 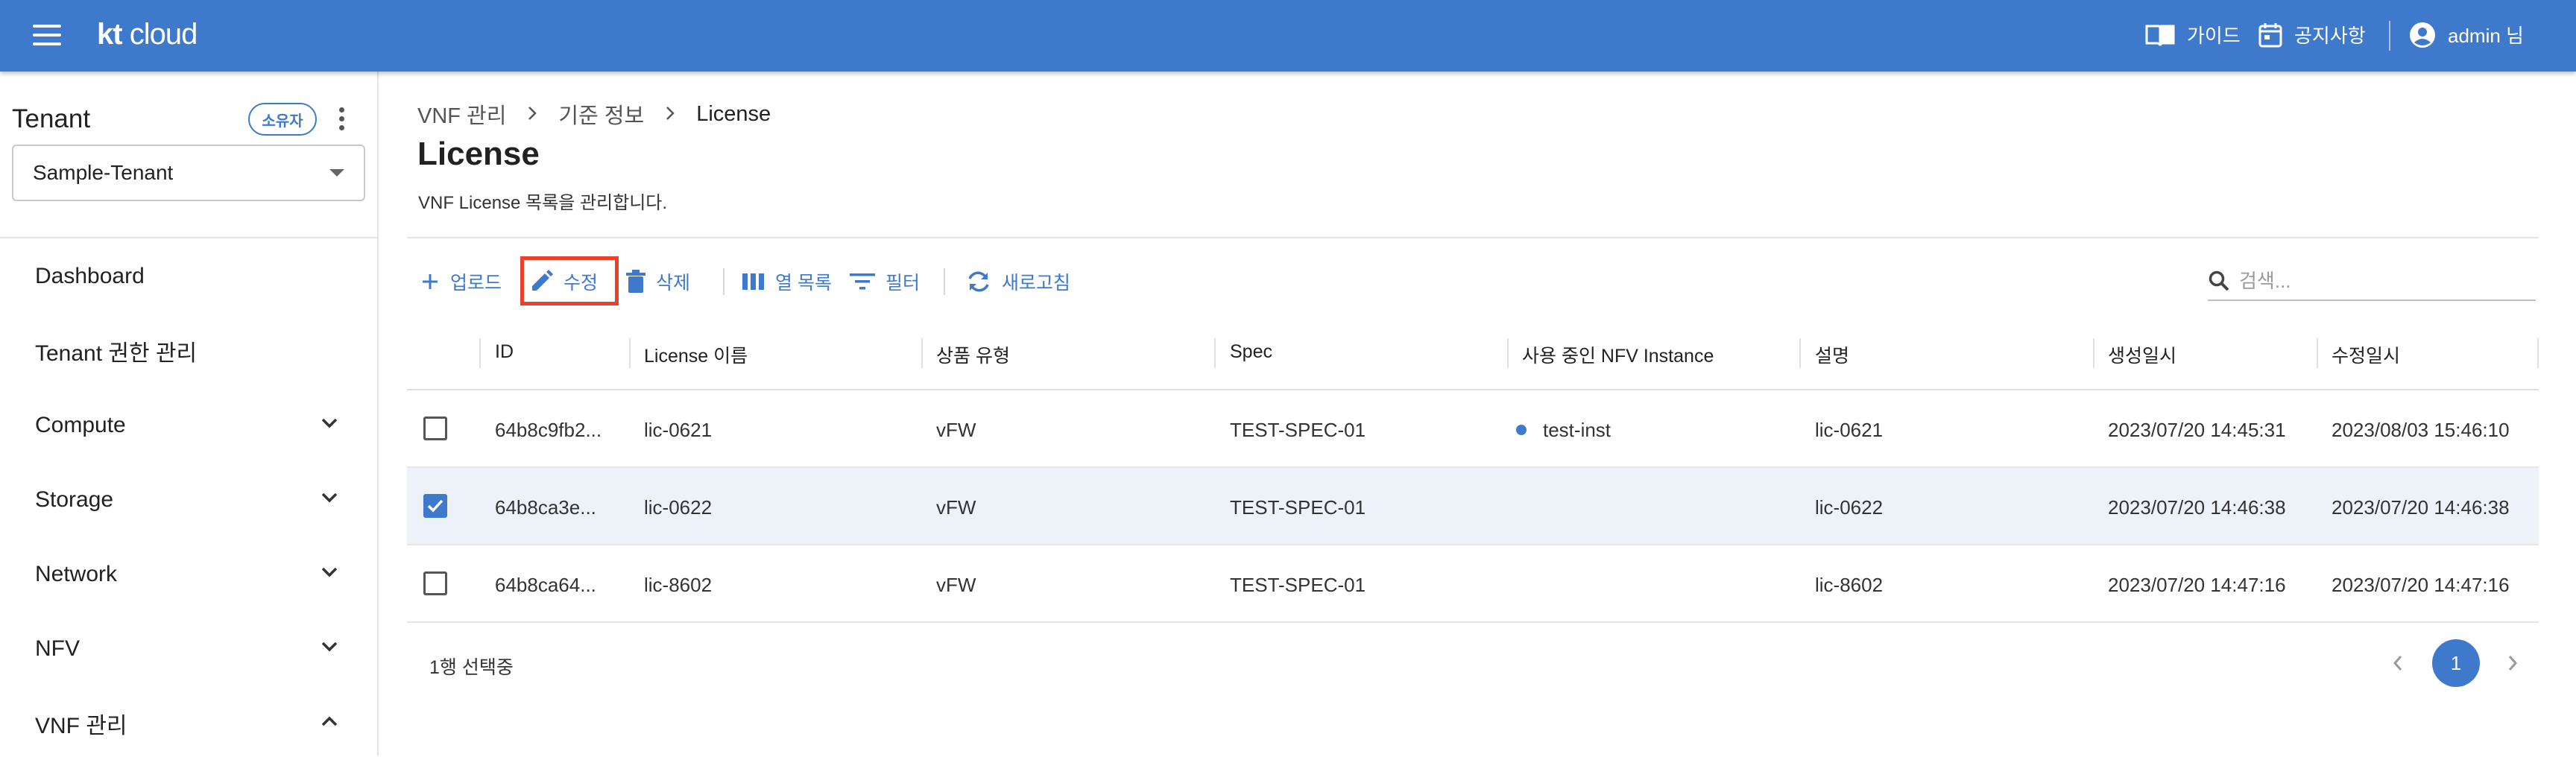 I want to click on sidebar-item-label: Storage, so click(x=74, y=499).